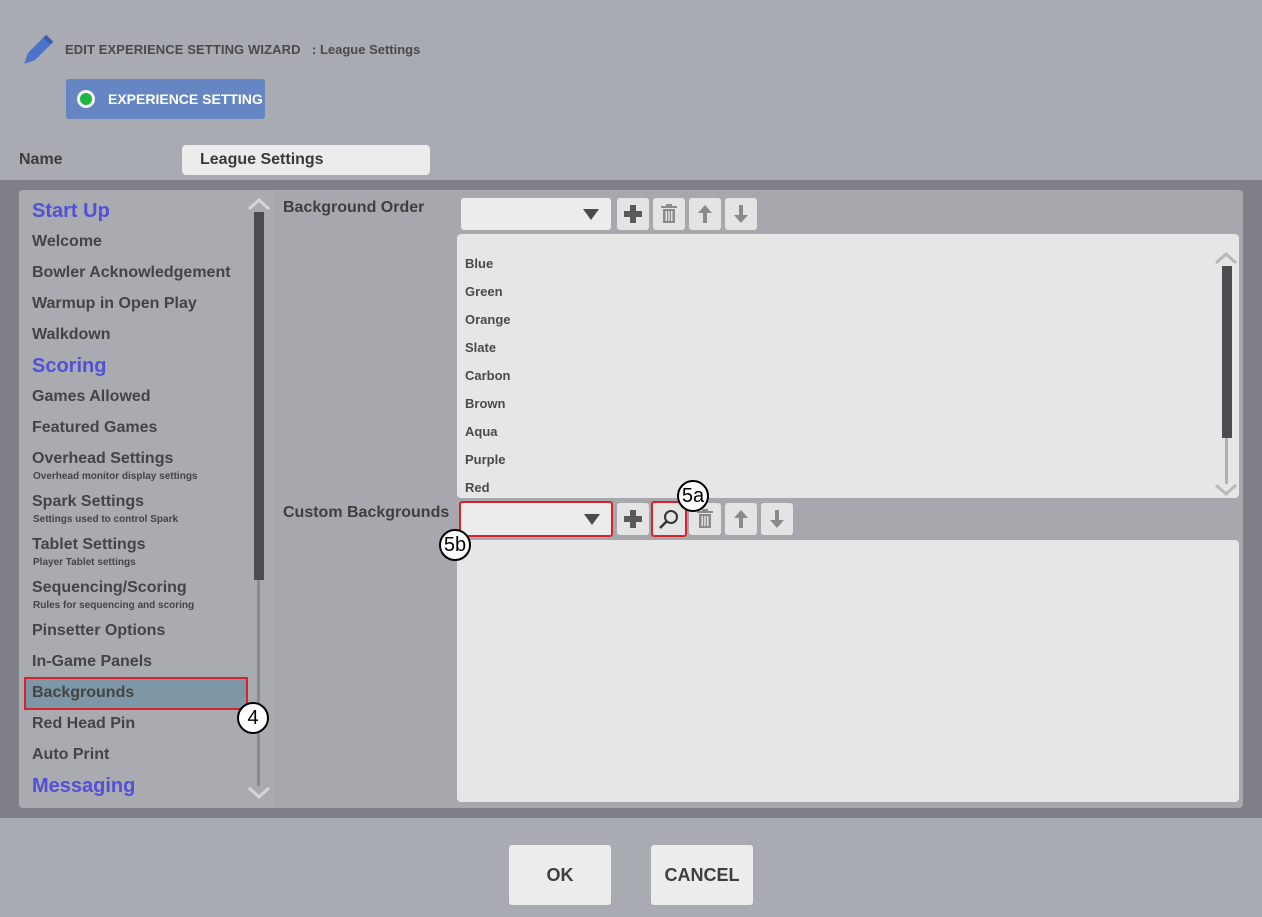  What do you see at coordinates (702, 875) in the screenshot?
I see `cancel-button: CANCEL` at bounding box center [702, 875].